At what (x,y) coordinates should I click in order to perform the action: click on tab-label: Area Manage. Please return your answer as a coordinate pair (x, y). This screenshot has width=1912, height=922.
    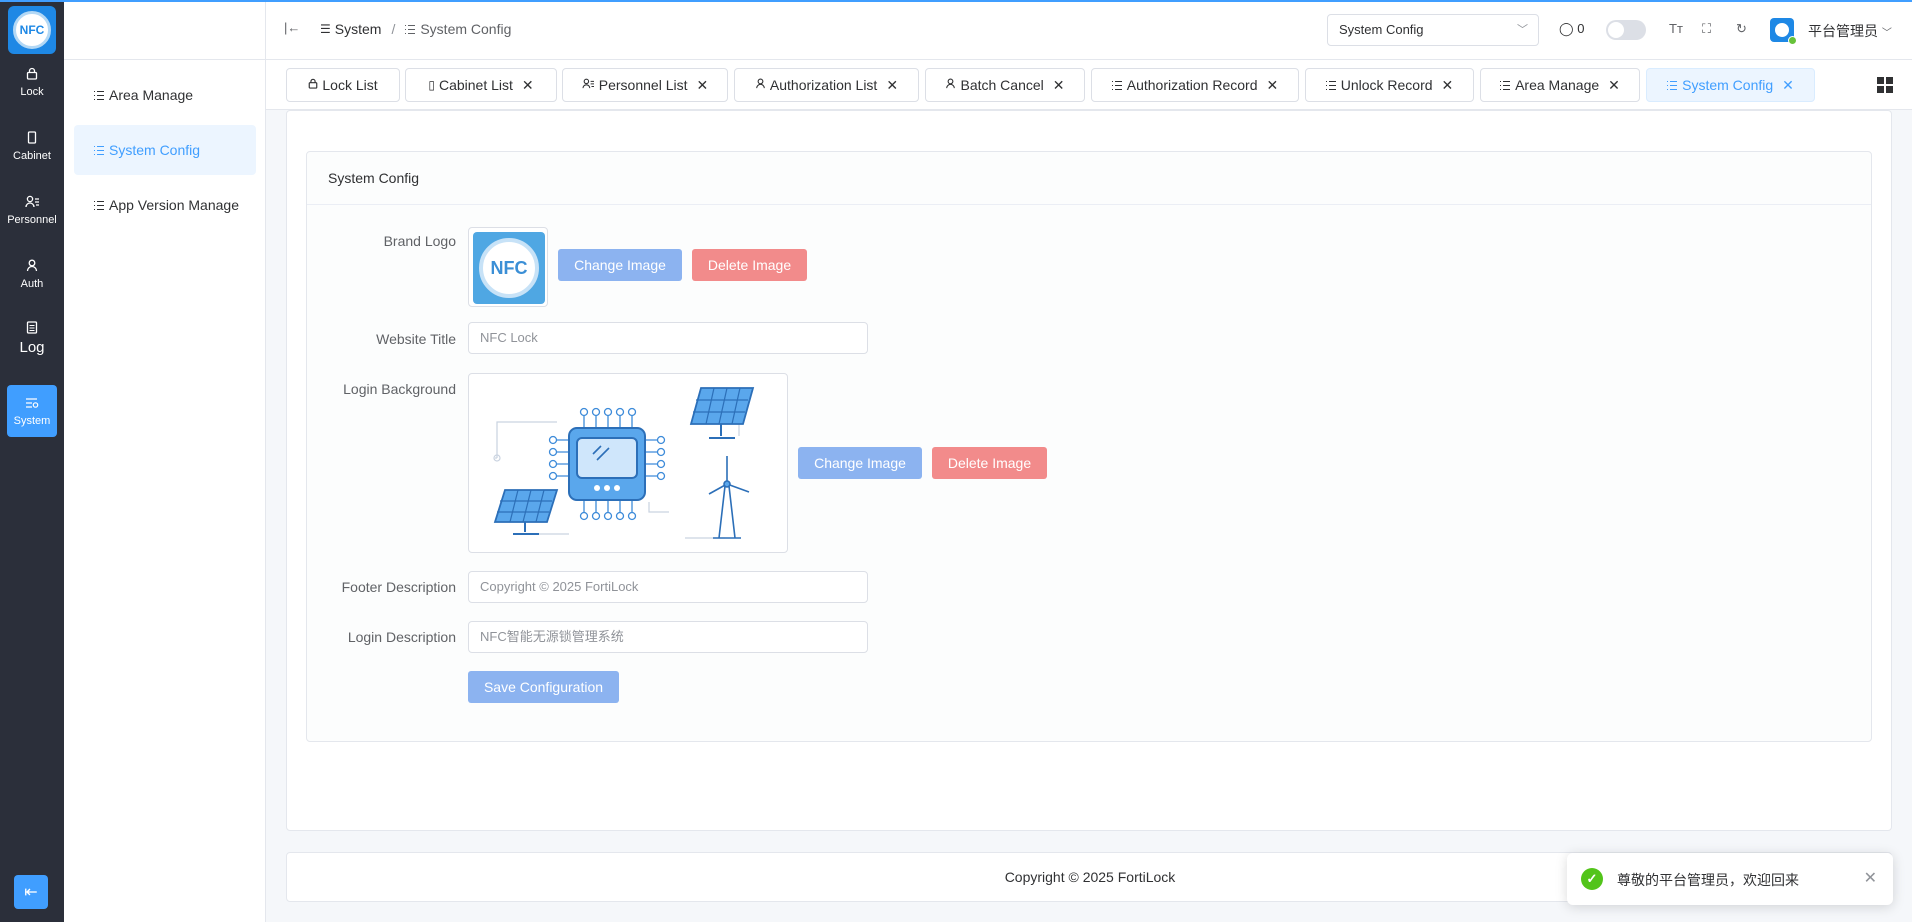
    Looking at the image, I should click on (1557, 85).